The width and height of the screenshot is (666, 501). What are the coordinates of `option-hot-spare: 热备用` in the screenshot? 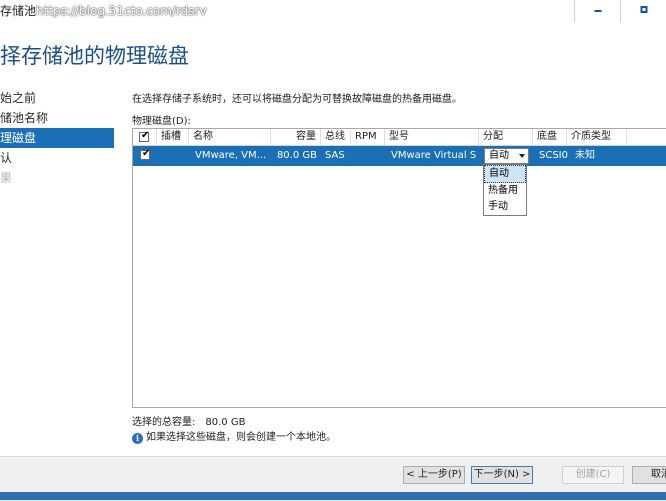 It's located at (505, 191).